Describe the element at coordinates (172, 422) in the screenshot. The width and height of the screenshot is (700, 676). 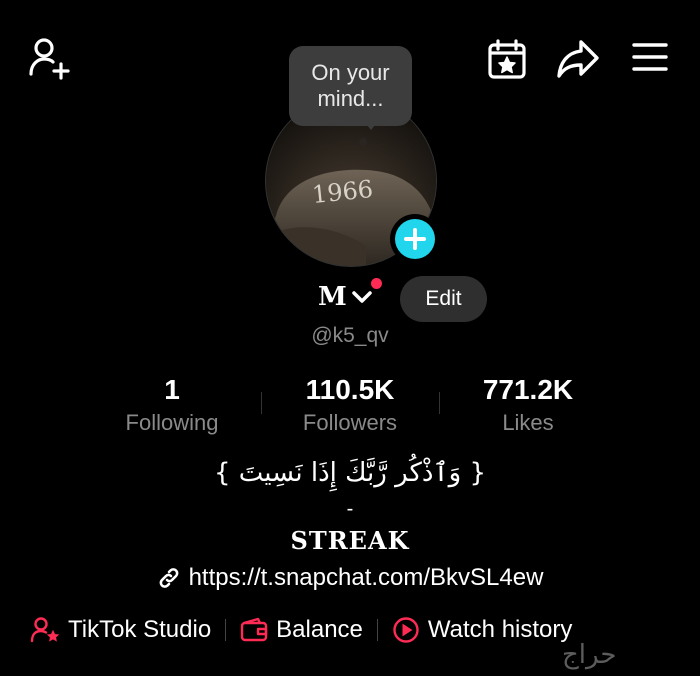
I see `stat-label: Following` at that location.